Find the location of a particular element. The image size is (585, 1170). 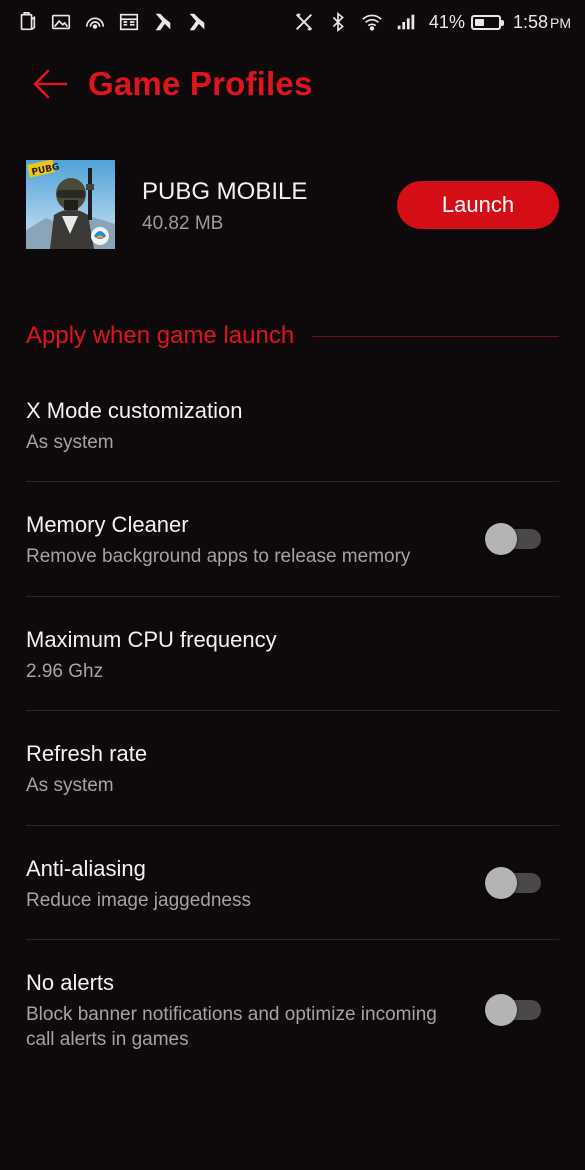

setting-title: Memory Cleaner is located at coordinates (107, 524).